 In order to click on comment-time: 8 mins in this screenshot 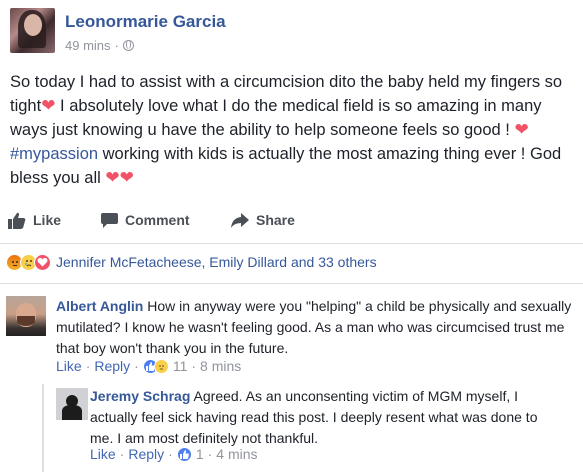, I will do `click(220, 366)`.